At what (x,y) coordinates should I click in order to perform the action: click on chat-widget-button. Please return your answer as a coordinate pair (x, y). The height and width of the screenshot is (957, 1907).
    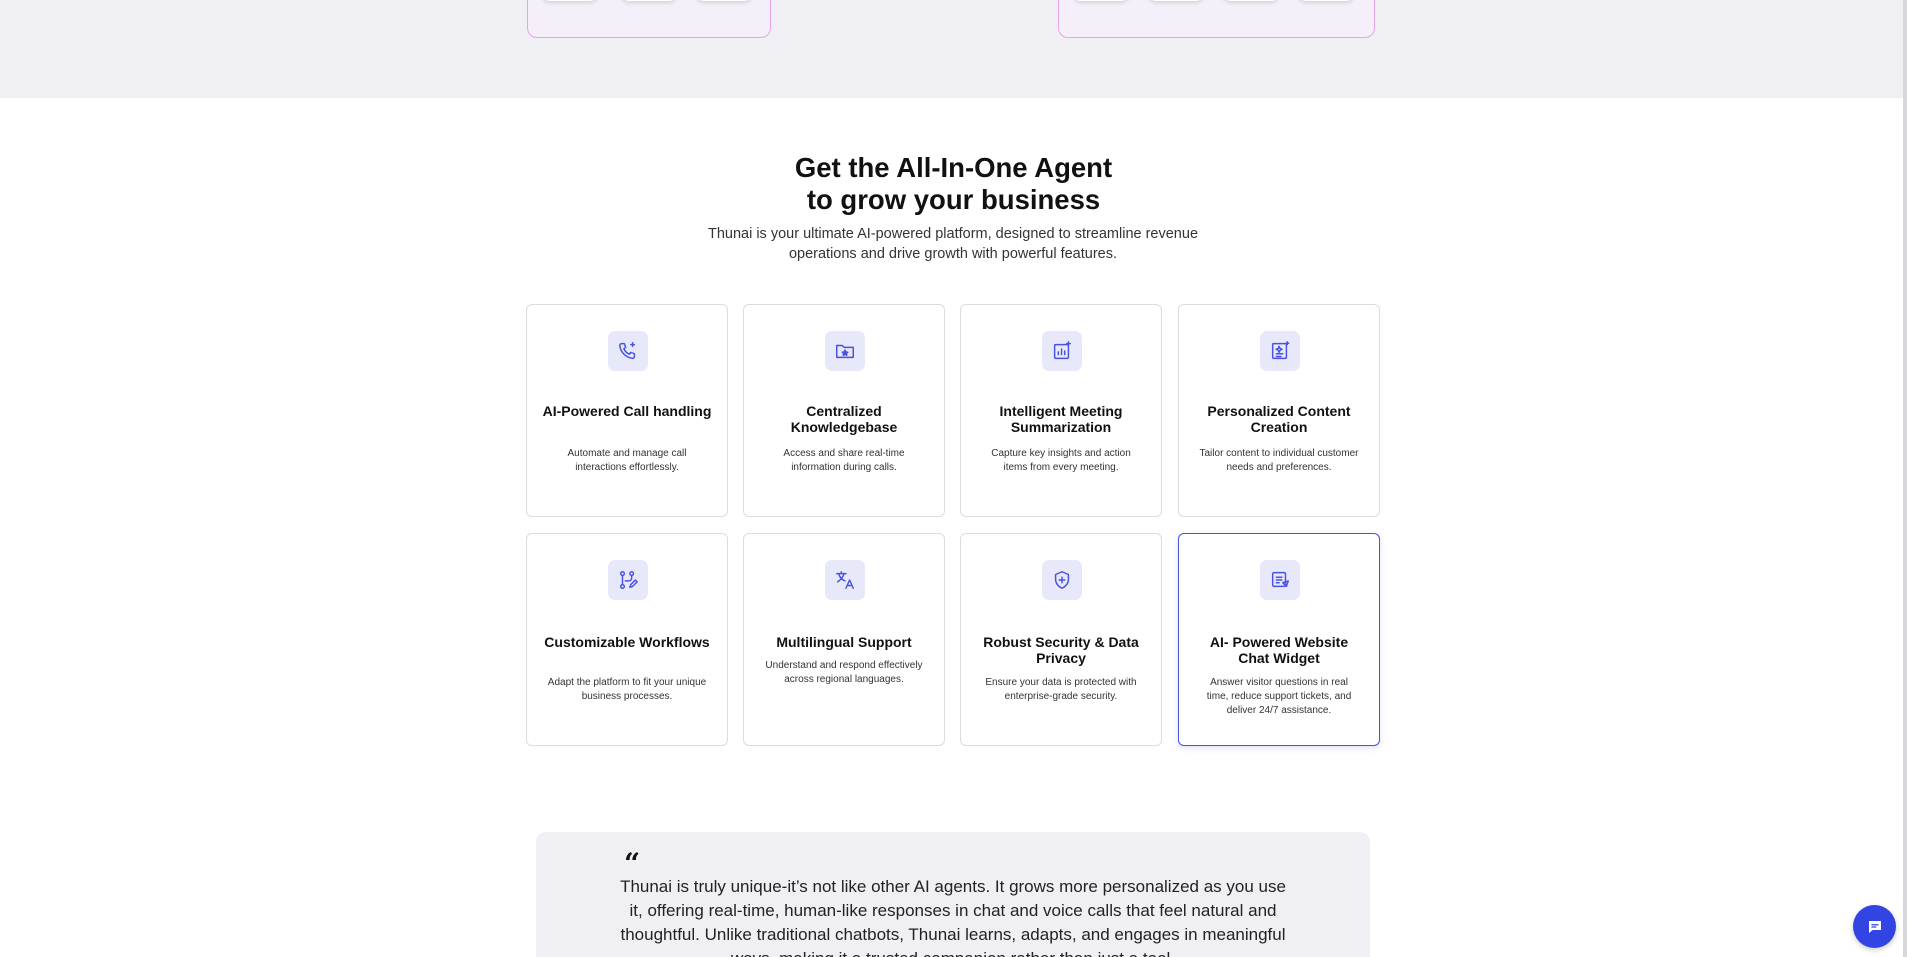
    Looking at the image, I should click on (1874, 926).